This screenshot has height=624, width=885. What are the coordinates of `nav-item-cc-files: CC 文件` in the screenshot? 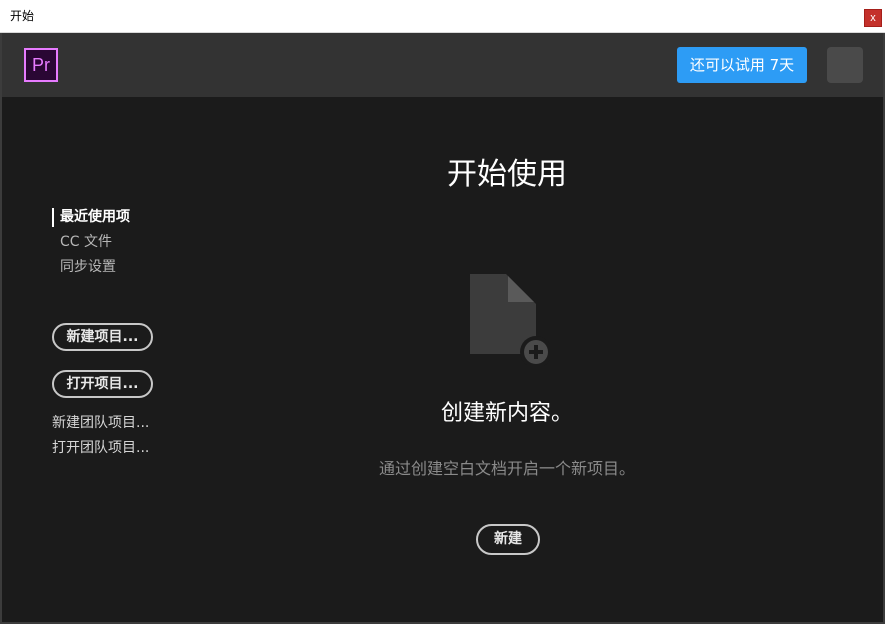 It's located at (86, 242).